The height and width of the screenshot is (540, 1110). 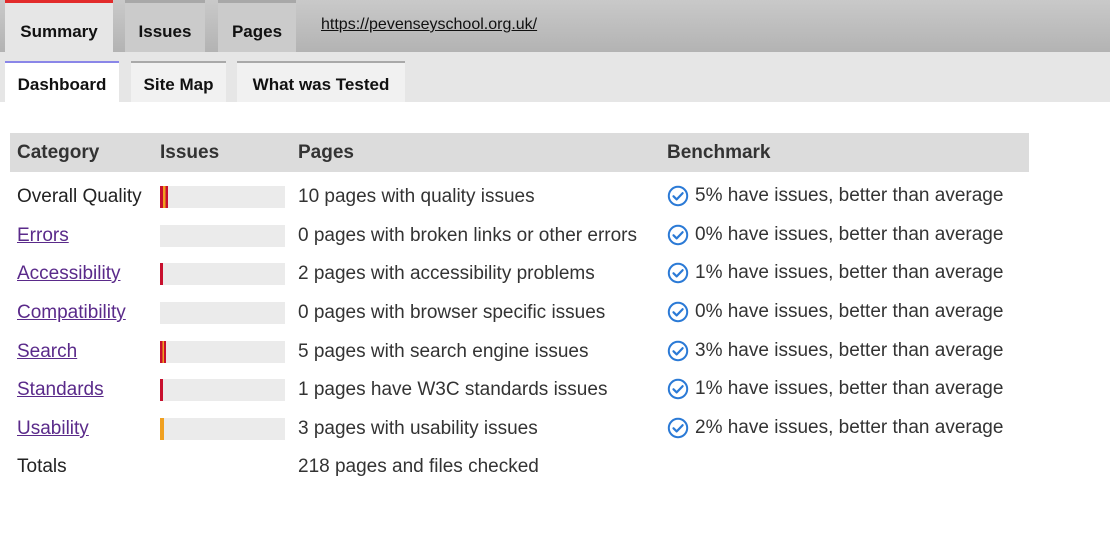 What do you see at coordinates (60, 390) in the screenshot?
I see `category-link: Standards` at bounding box center [60, 390].